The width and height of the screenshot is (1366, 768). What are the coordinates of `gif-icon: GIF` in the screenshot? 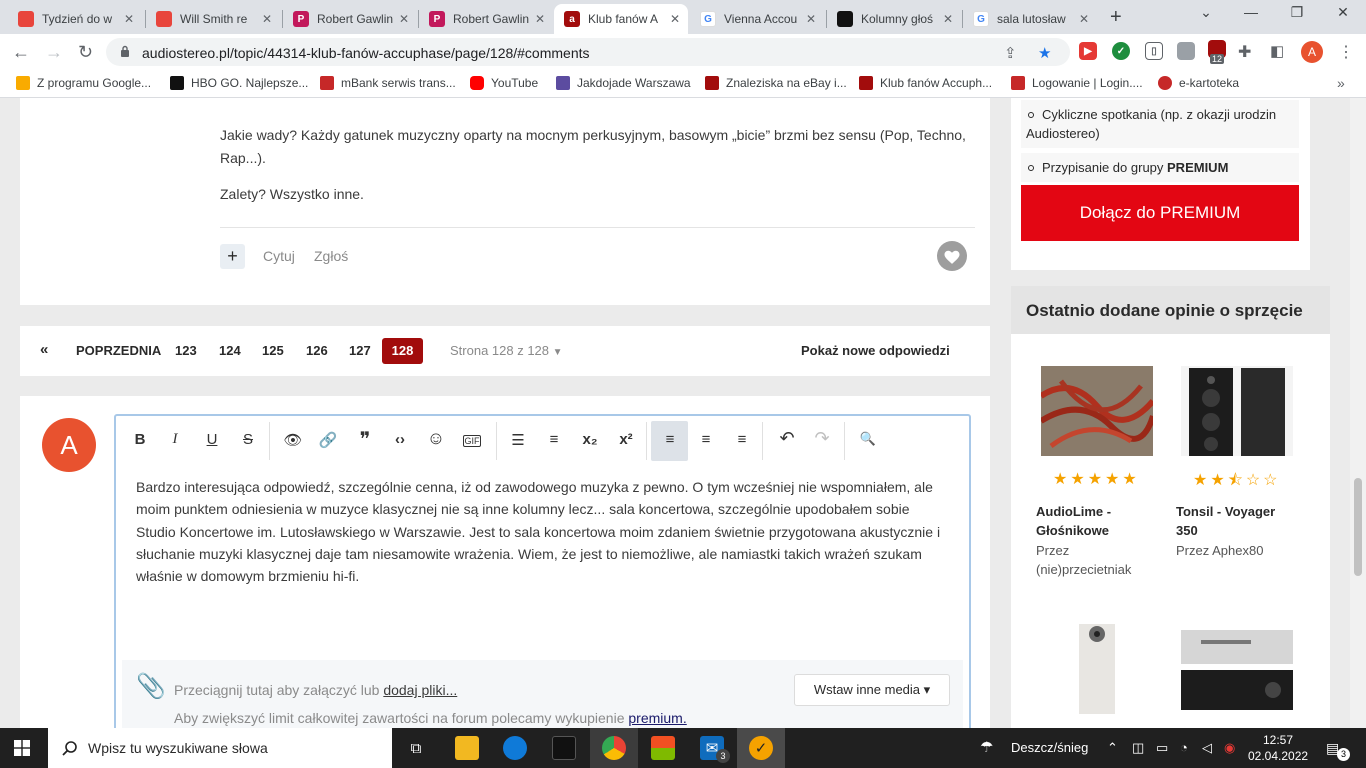 It's located at (472, 441).